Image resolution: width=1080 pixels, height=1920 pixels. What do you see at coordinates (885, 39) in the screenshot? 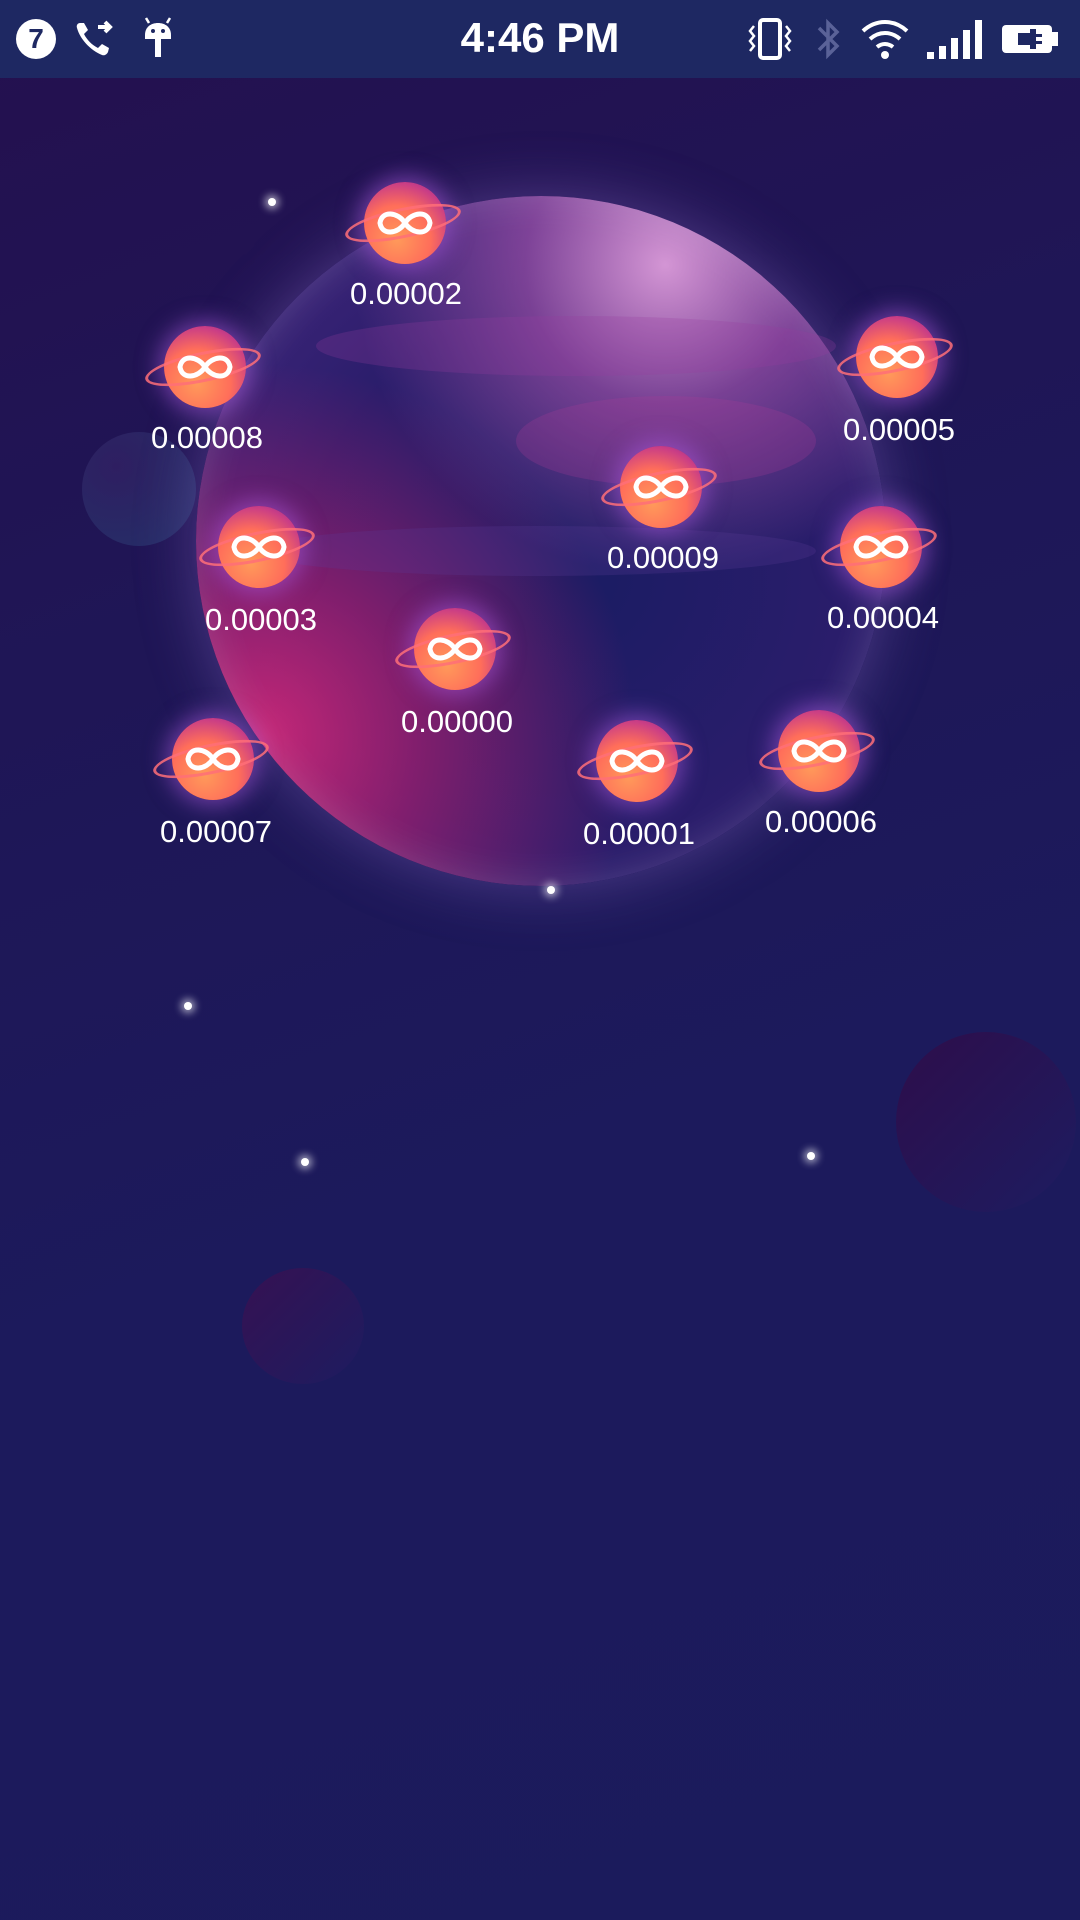
I see `wifi-icon` at bounding box center [885, 39].